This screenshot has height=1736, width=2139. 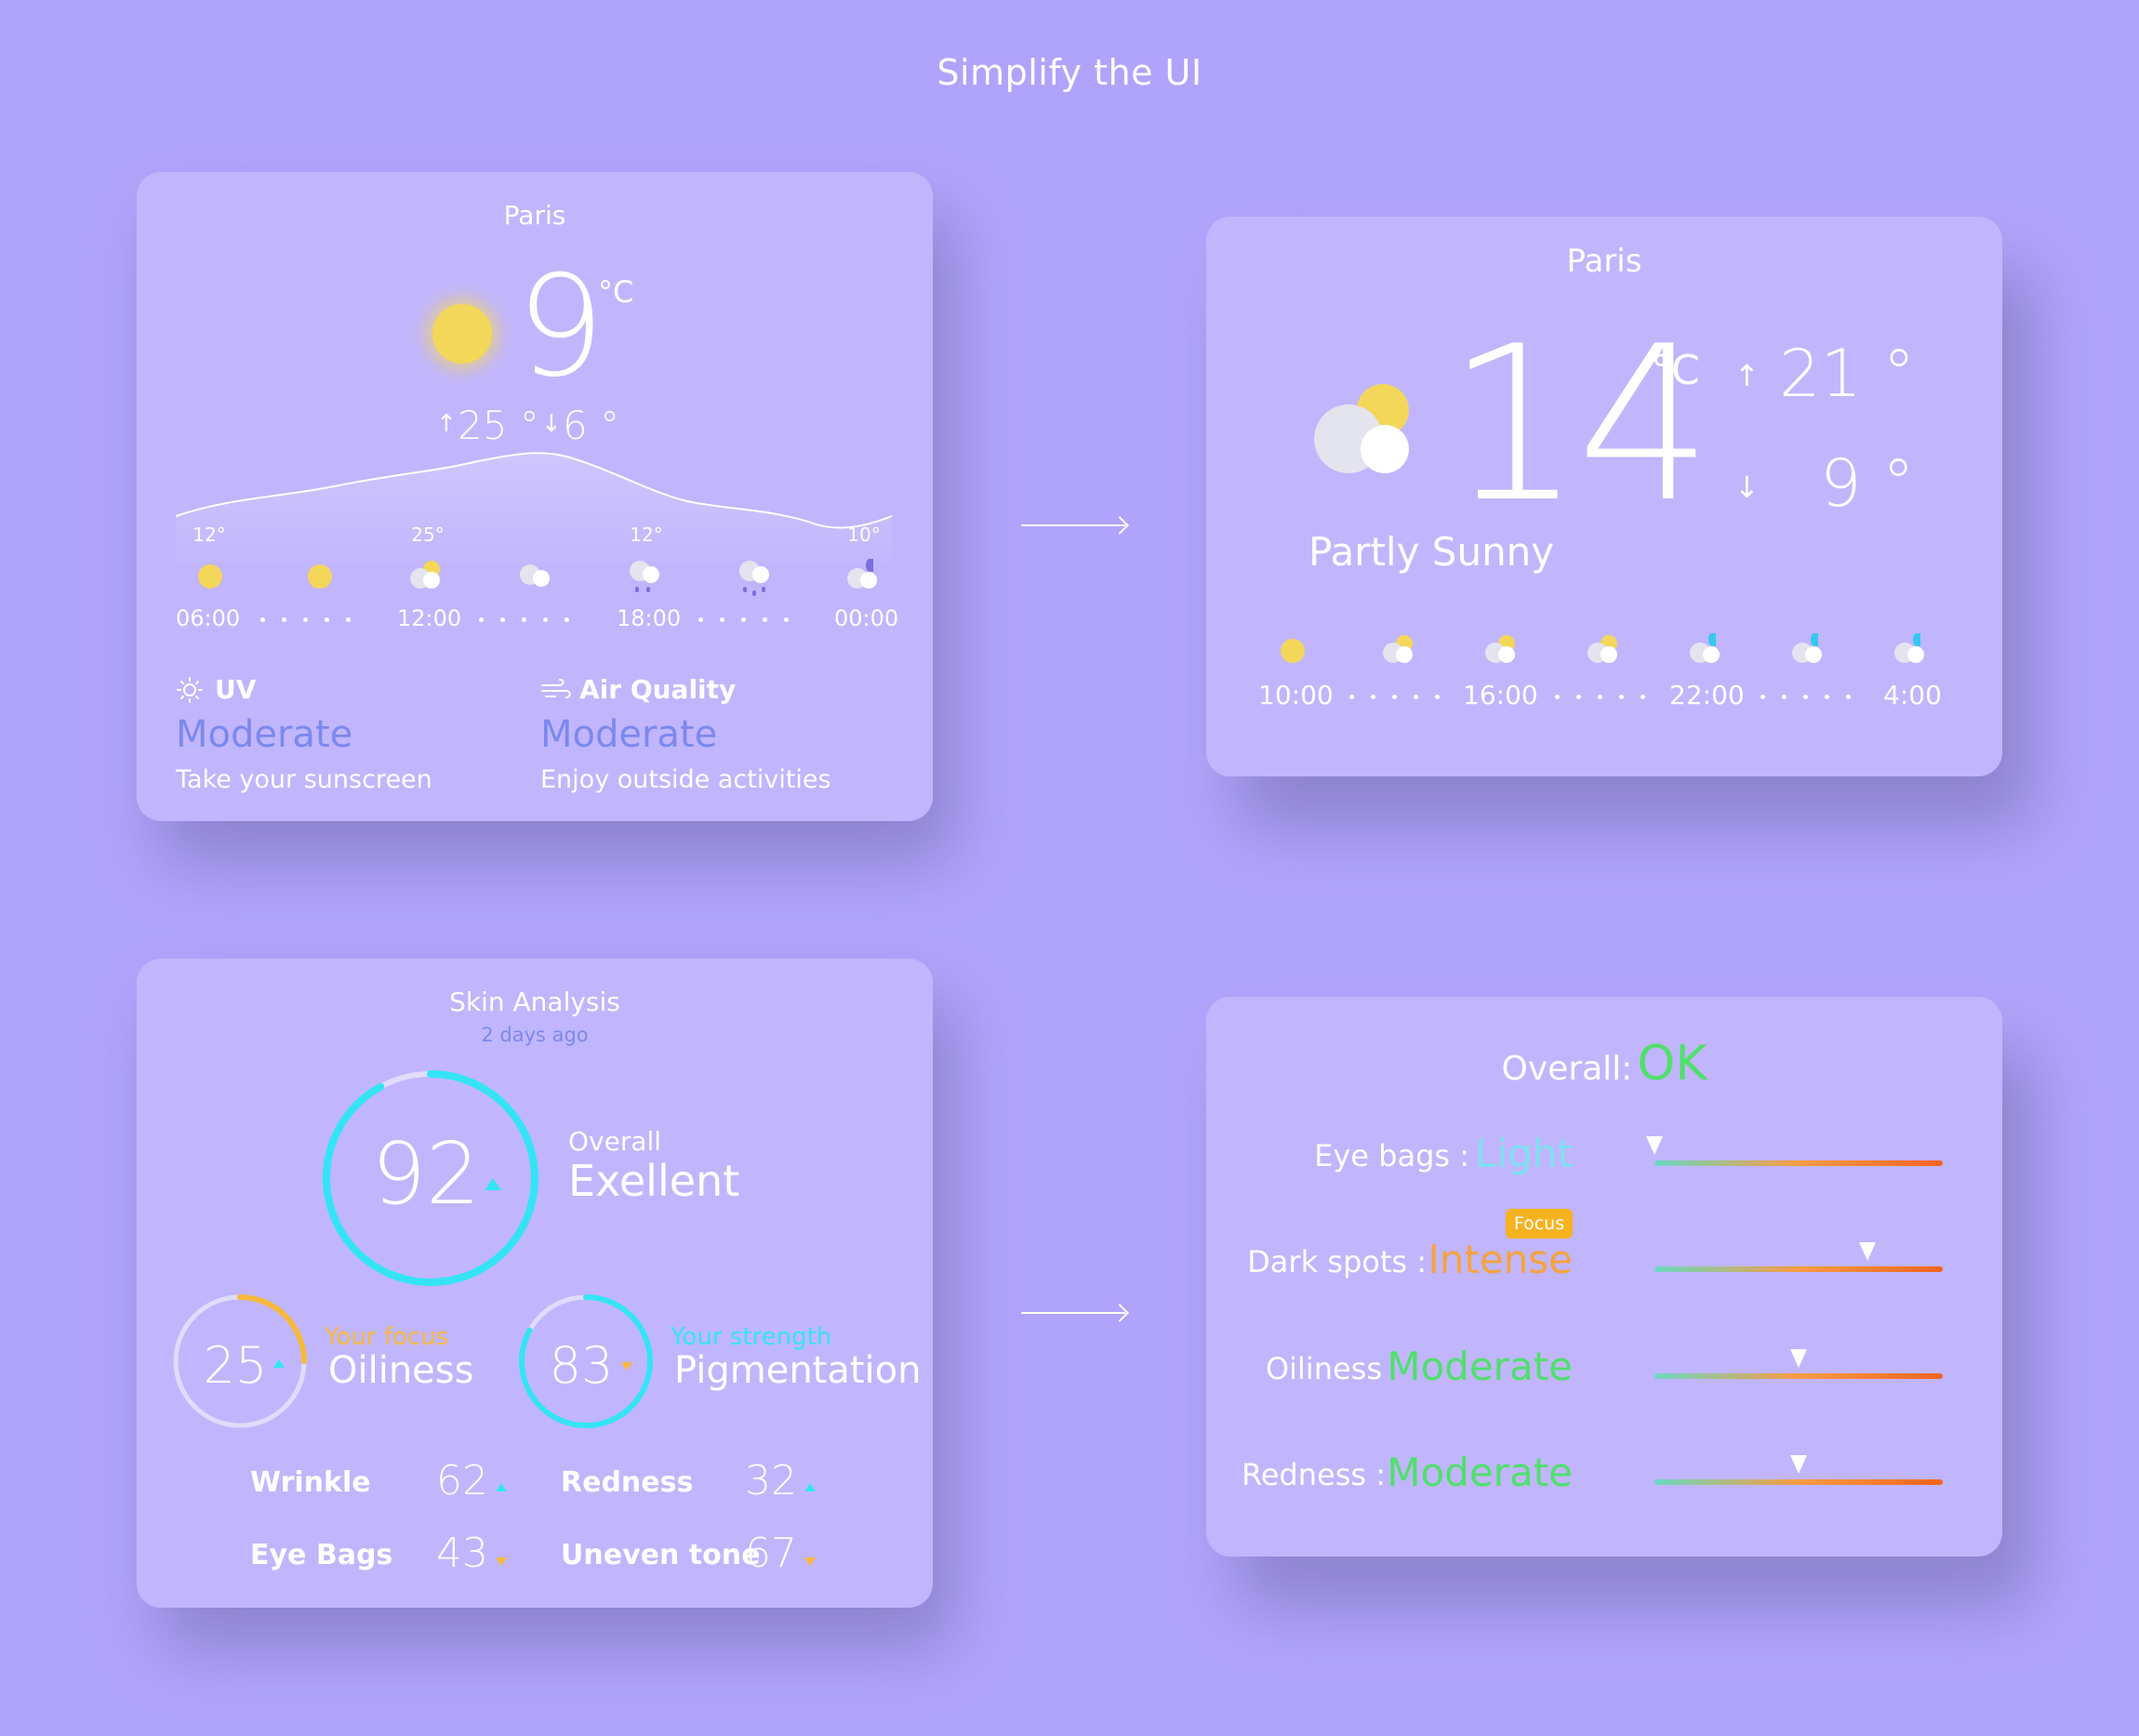 What do you see at coordinates (756, 579) in the screenshot?
I see `heavy-rain-icon` at bounding box center [756, 579].